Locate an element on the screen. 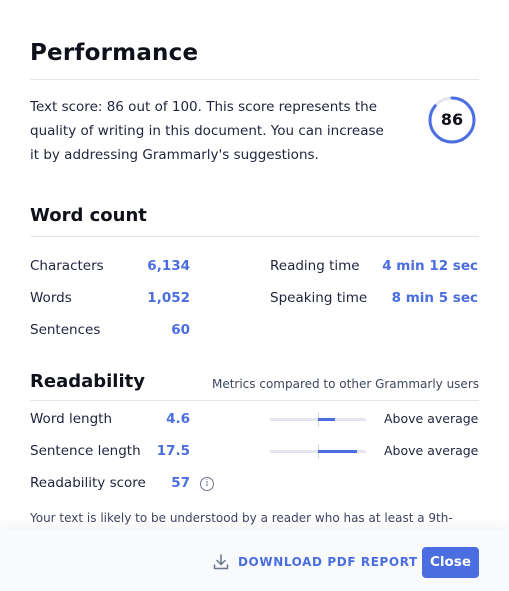  close-button: Close is located at coordinates (450, 562).